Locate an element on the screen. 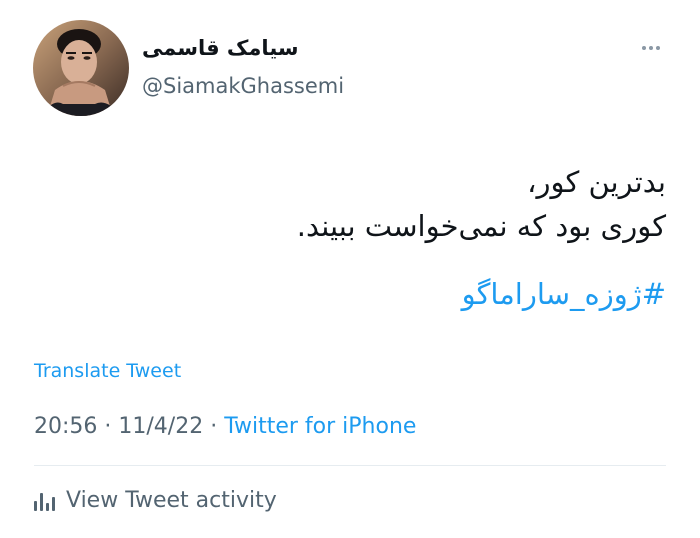  view-tweet-activity-label: View Tweet activity is located at coordinates (171, 500).